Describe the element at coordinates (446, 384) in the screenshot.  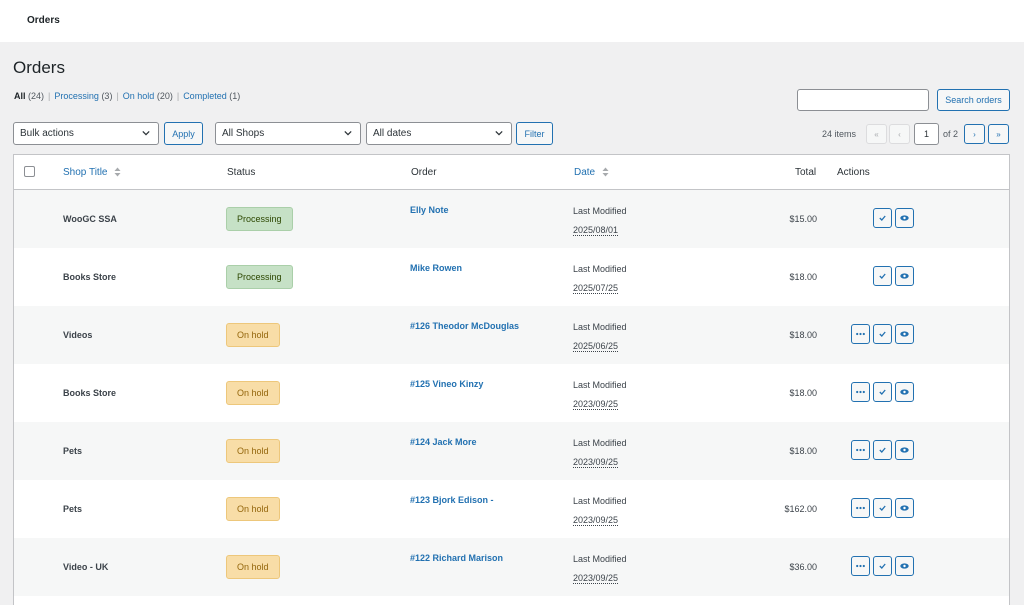
I see `order-link: #125 Vineo Kinzy` at that location.